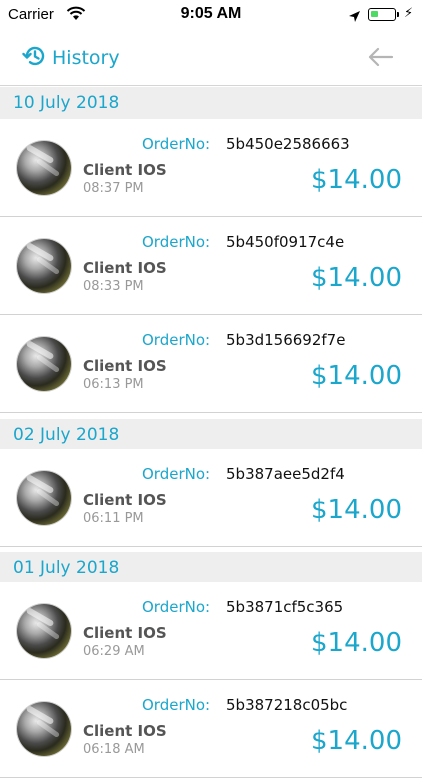 The image size is (422, 778). What do you see at coordinates (86, 58) in the screenshot?
I see `page-title: History` at bounding box center [86, 58].